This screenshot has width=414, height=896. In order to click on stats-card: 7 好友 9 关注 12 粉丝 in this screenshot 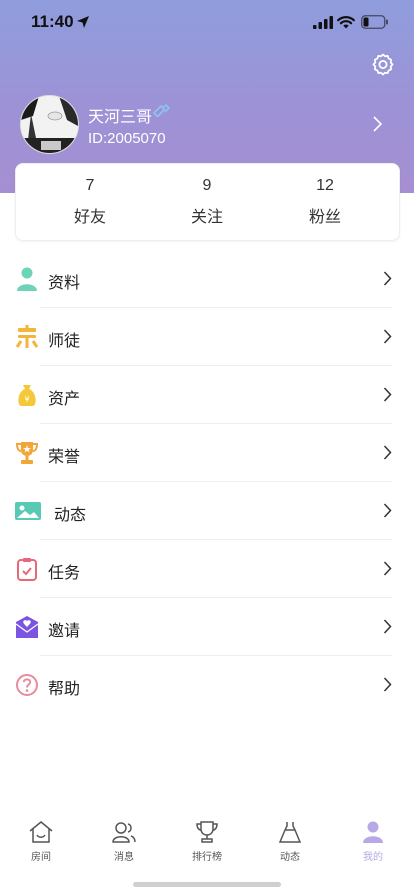, I will do `click(207, 202)`.